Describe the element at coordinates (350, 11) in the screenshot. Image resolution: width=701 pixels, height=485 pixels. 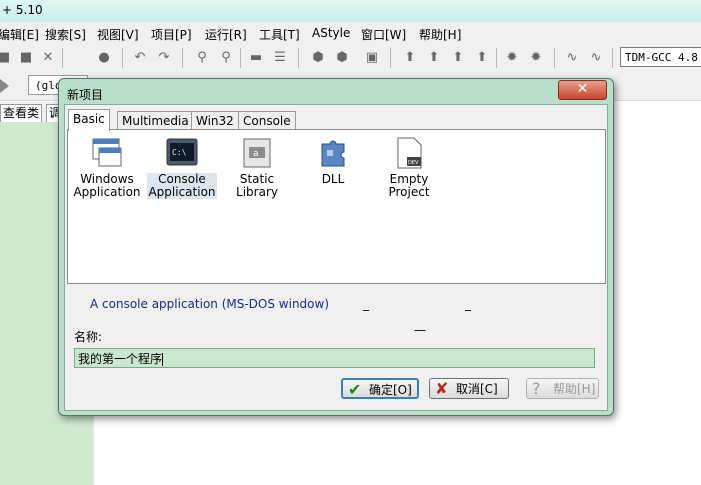
I see `window-titlebar: + 5.10` at that location.